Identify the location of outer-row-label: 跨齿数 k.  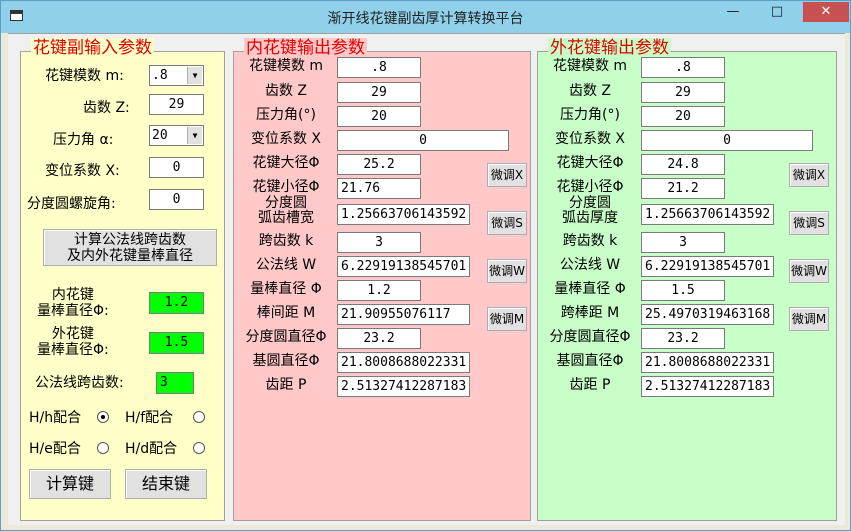
(590, 241).